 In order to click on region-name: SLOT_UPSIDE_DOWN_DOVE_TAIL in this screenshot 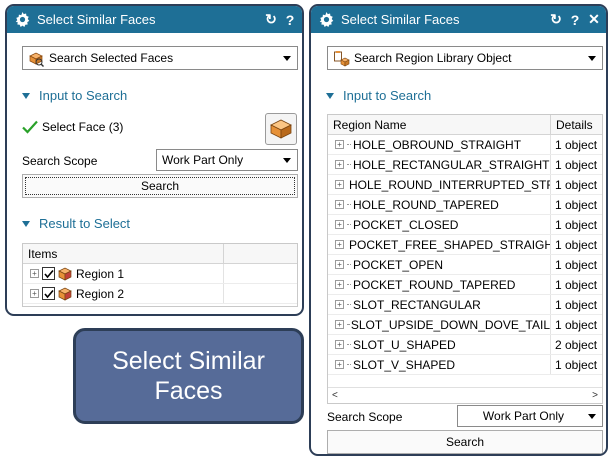, I will do `click(450, 324)`.